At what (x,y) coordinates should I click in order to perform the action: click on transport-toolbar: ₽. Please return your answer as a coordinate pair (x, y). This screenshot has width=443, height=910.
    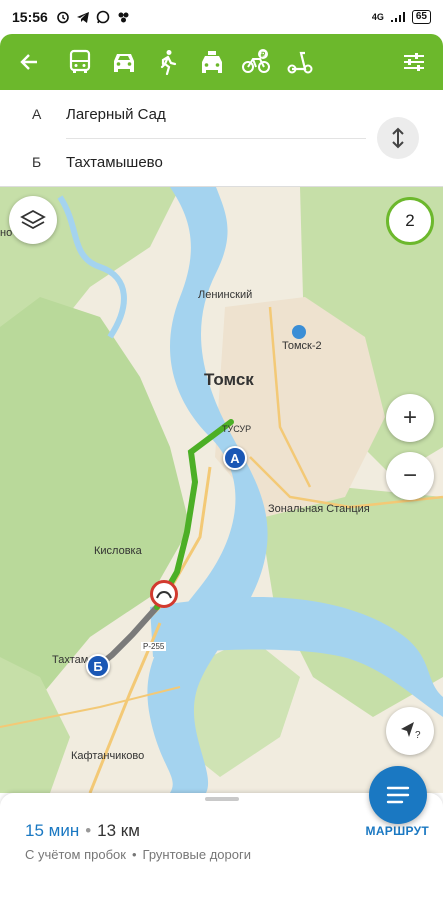
    Looking at the image, I should click on (221, 62).